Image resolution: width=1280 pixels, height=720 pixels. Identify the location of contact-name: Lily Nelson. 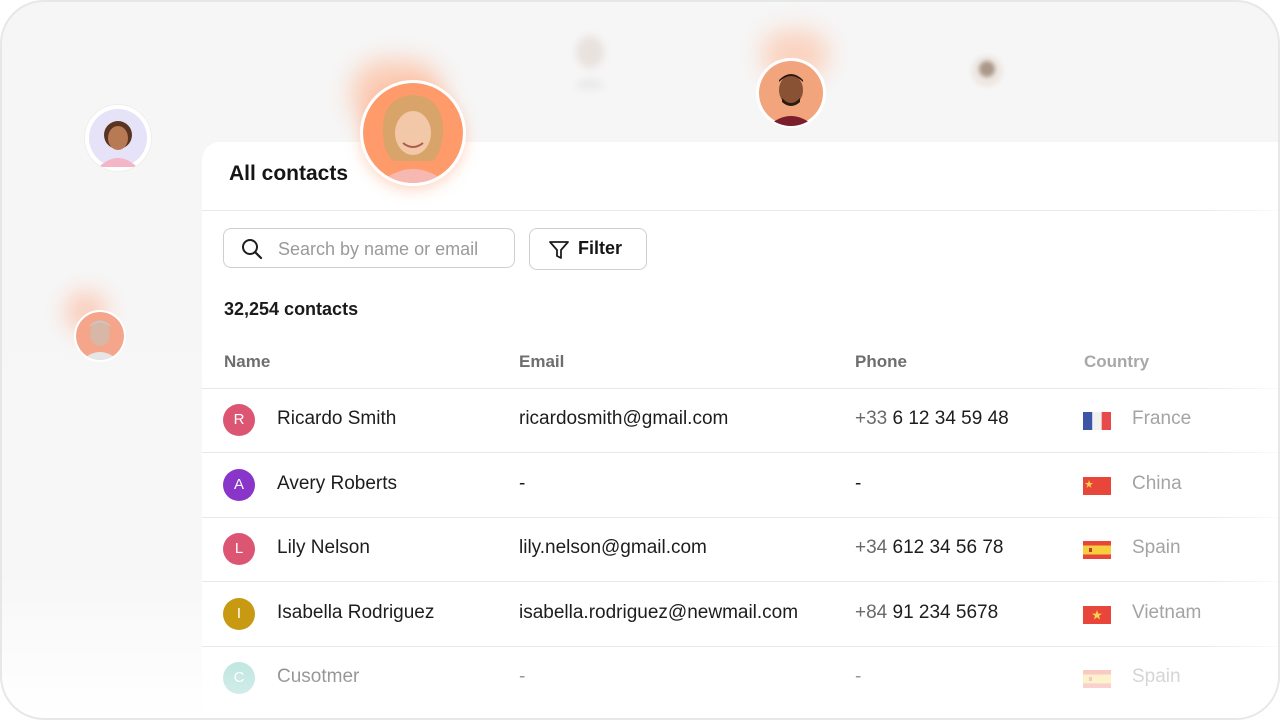
(323, 547).